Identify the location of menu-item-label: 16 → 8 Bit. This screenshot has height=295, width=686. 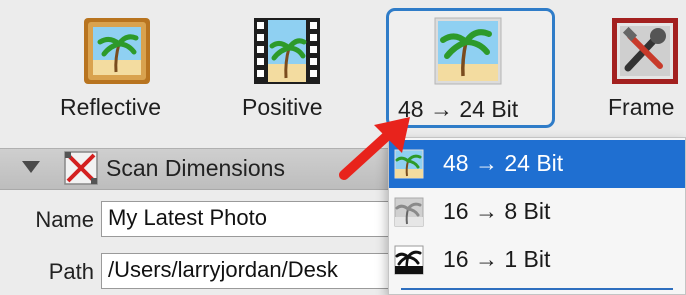
(497, 211).